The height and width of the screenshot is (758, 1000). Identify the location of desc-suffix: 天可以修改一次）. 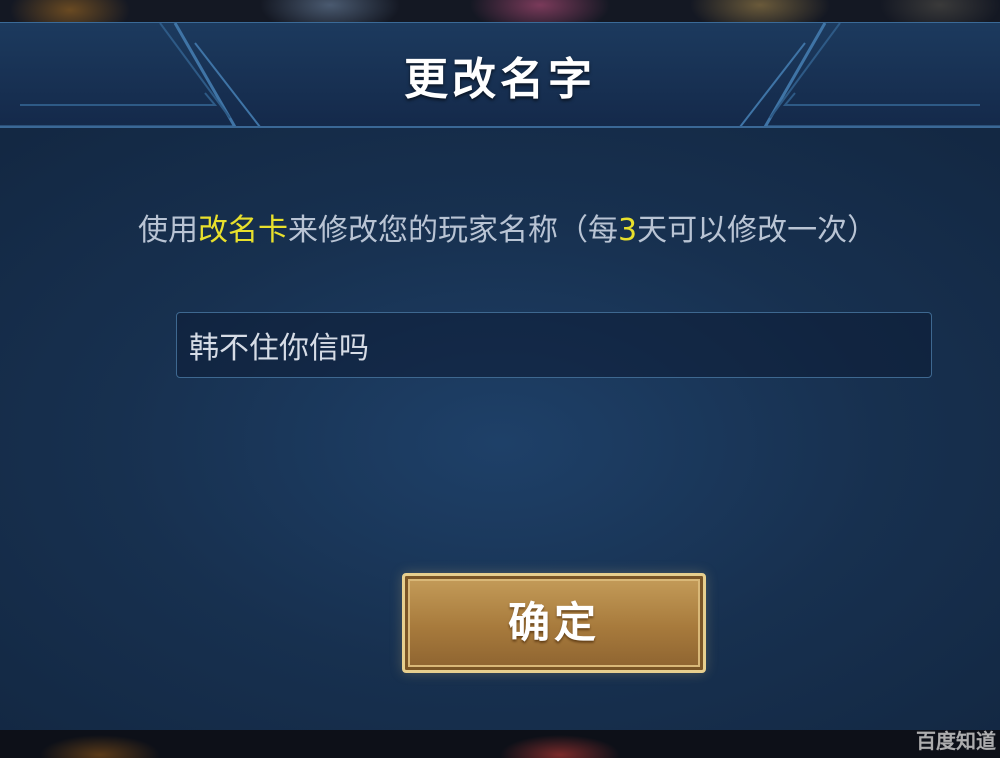
(757, 230).